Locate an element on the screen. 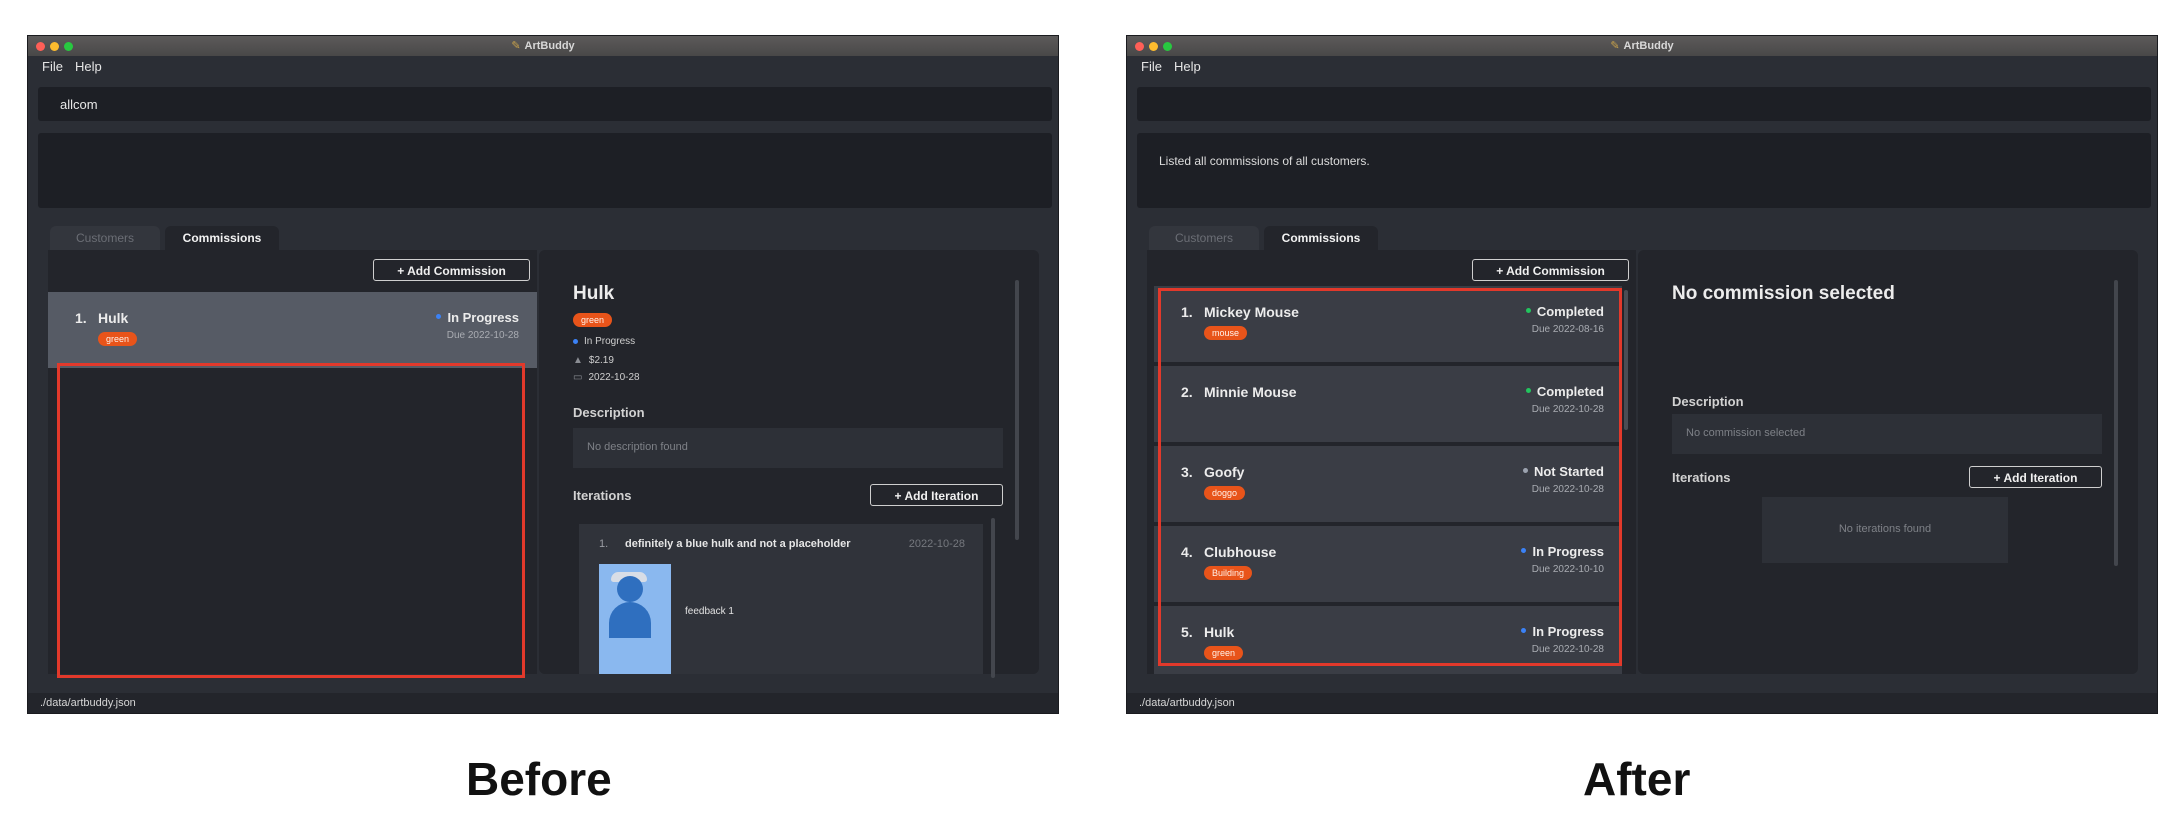  command-input-text: allcom is located at coordinates (79, 104).